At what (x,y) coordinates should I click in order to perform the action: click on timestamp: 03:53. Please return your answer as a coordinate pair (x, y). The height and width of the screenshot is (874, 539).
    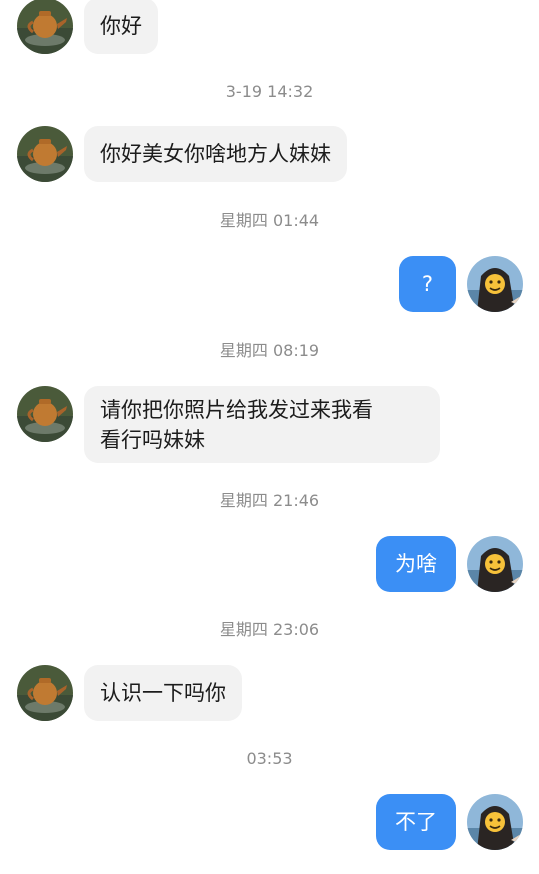
    Looking at the image, I should click on (269, 758).